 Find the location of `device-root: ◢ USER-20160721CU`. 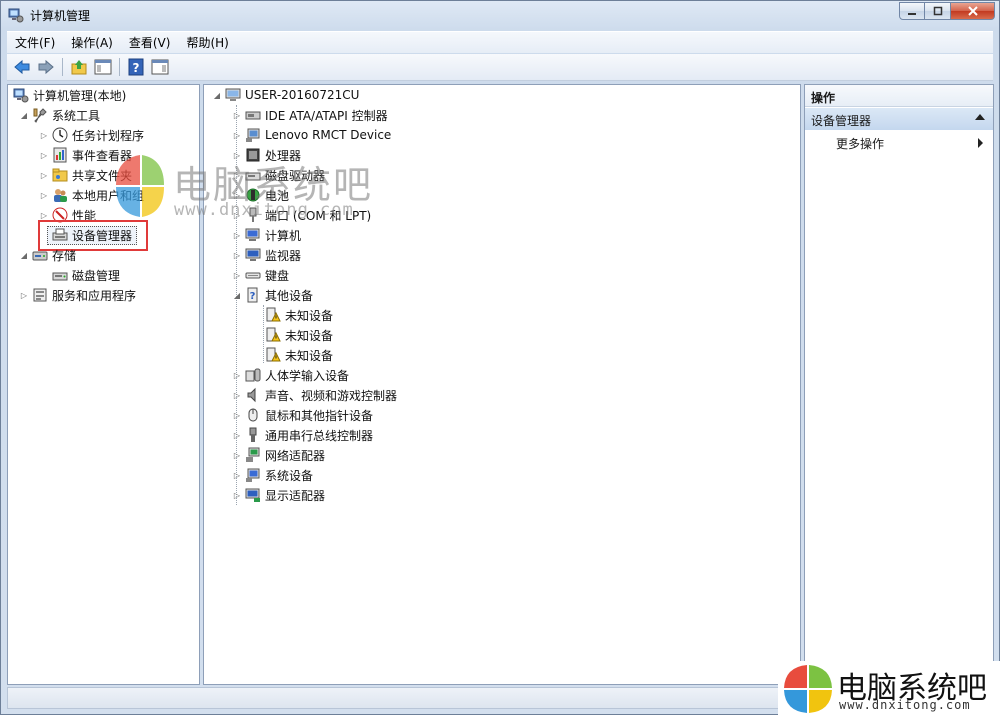

device-root: ◢ USER-20160721CU is located at coordinates (285, 95).